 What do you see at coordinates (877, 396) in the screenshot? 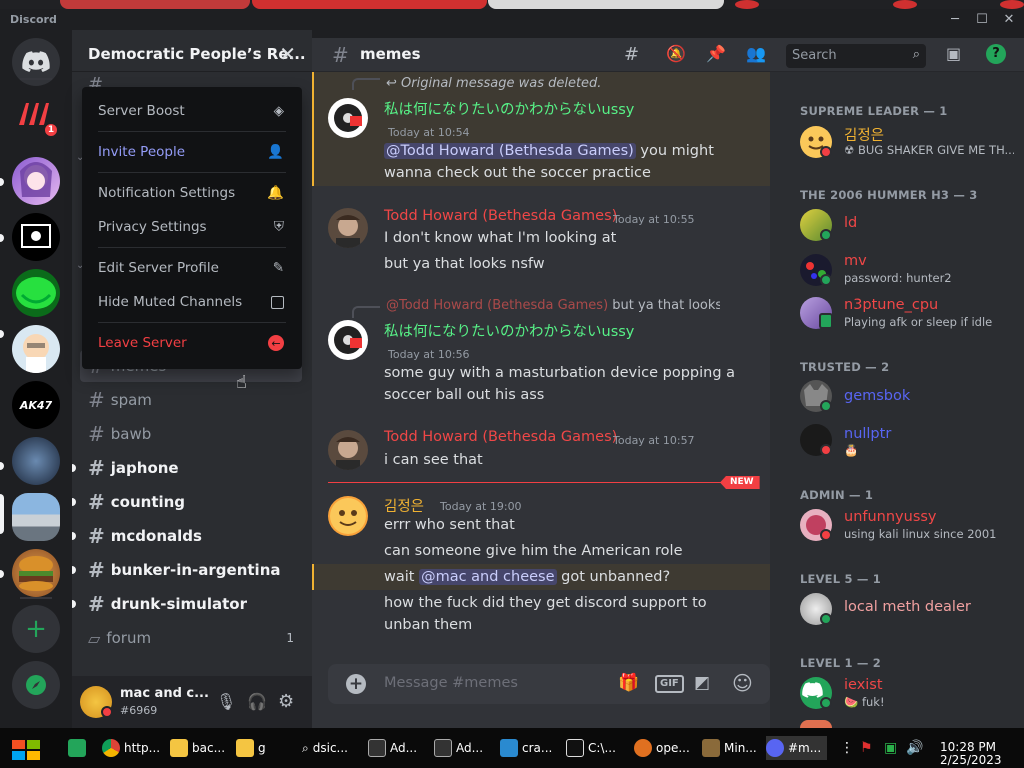
I see `member-name: gemsbok` at bounding box center [877, 396].